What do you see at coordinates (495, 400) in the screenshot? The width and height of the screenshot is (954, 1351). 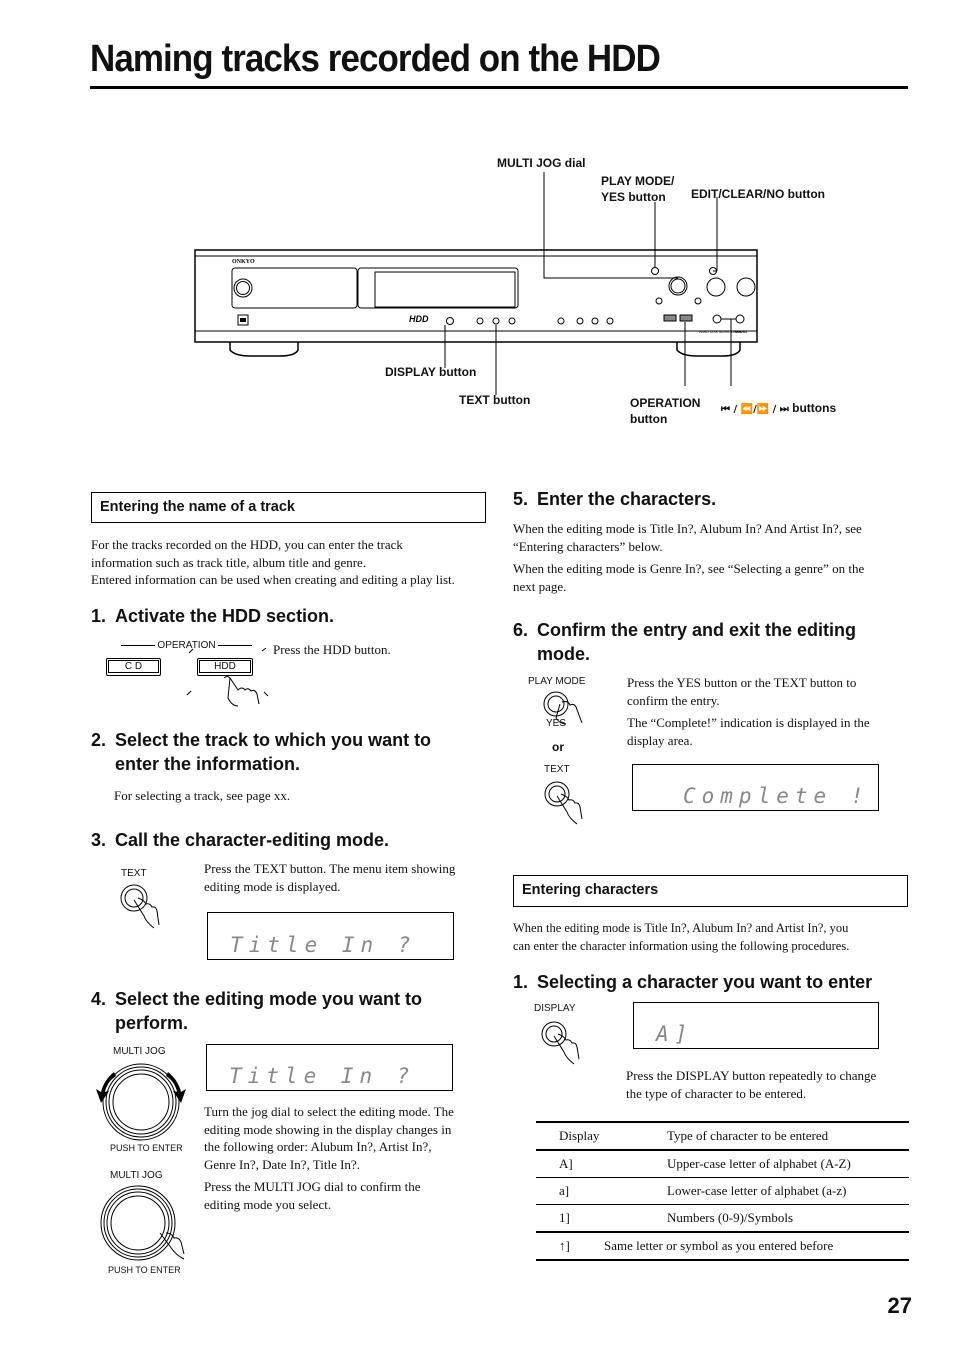 I see `callout-text: TEXT button` at bounding box center [495, 400].